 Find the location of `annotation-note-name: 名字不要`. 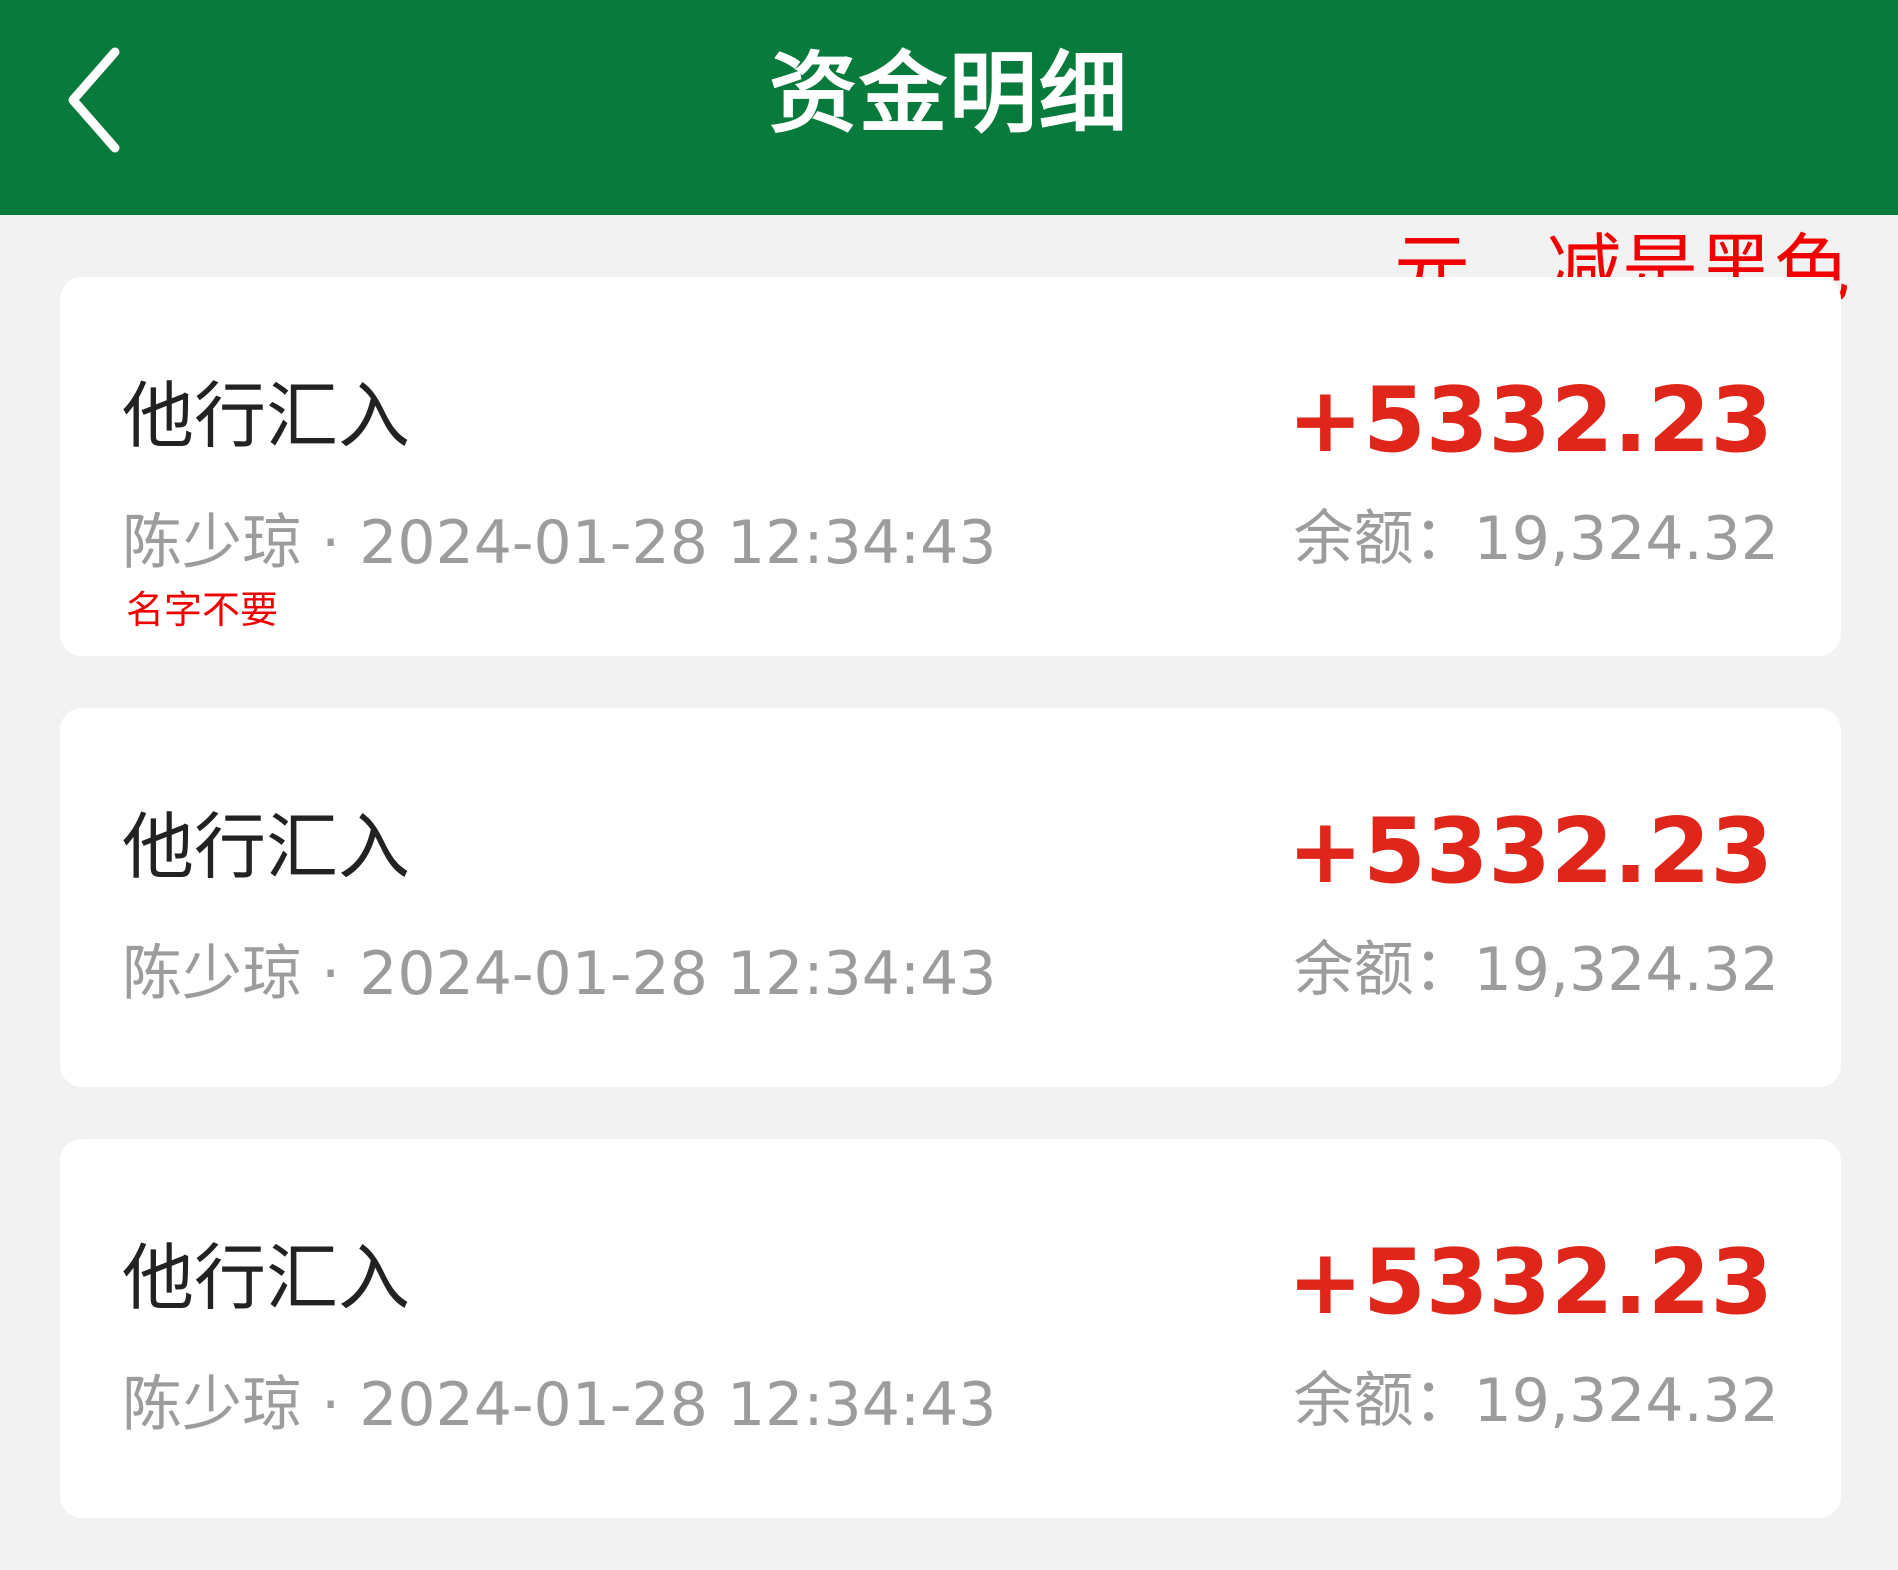

annotation-note-name: 名字不要 is located at coordinates (202, 610).